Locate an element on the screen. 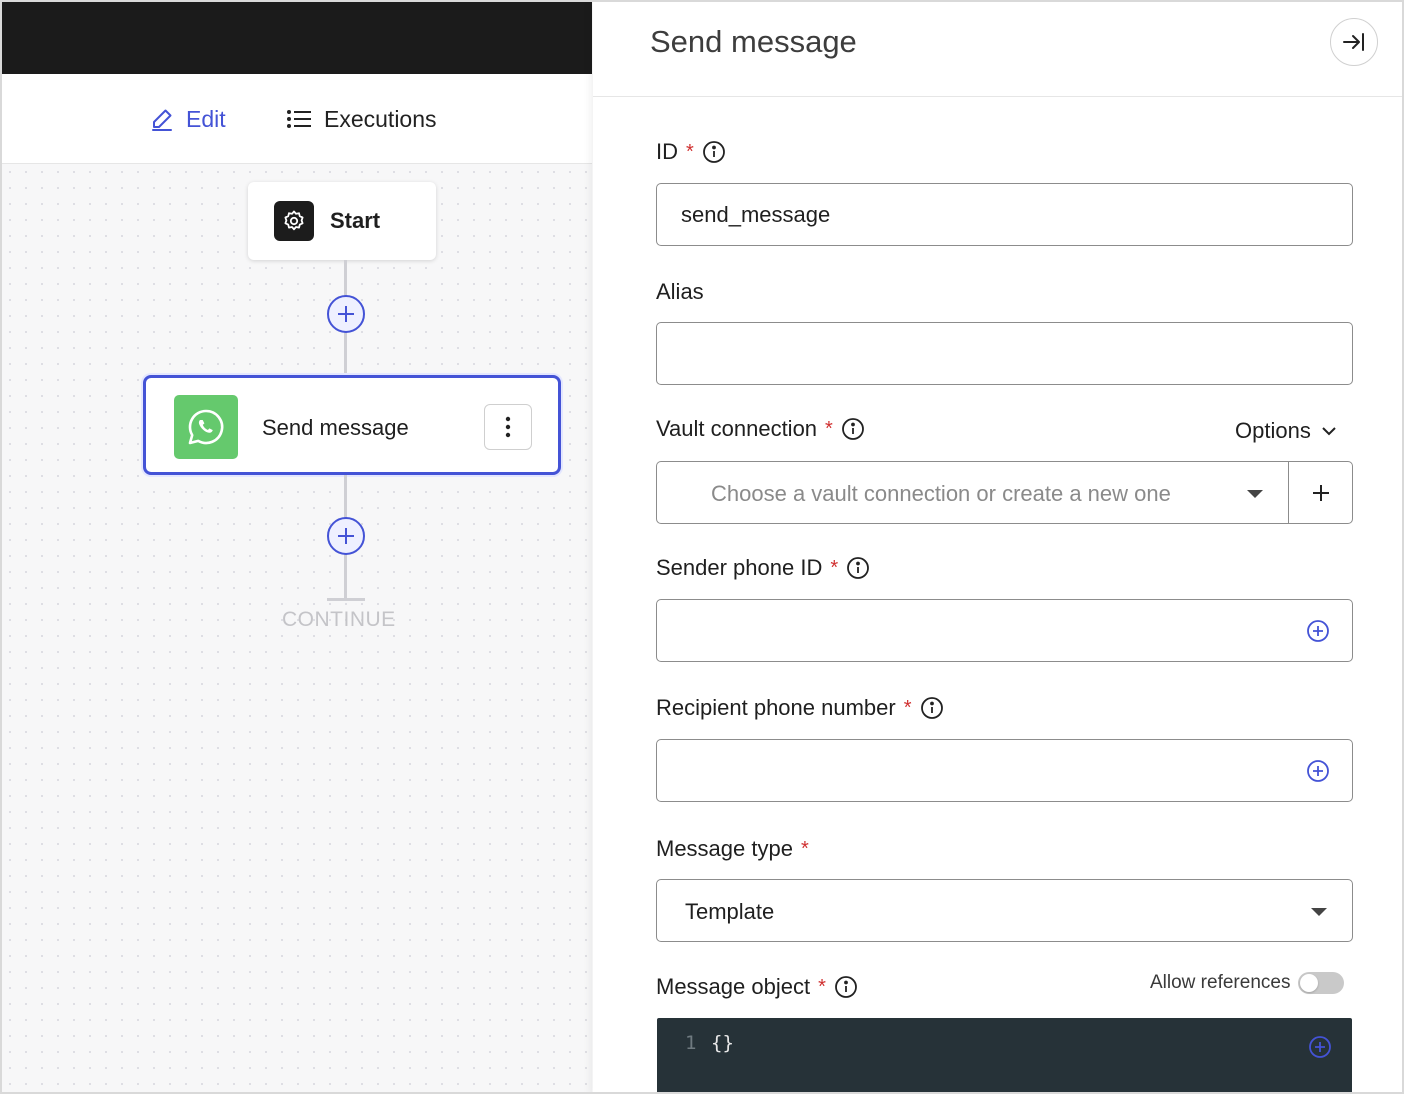 The height and width of the screenshot is (1094, 1404). message-type-select: Template is located at coordinates (1004, 910).